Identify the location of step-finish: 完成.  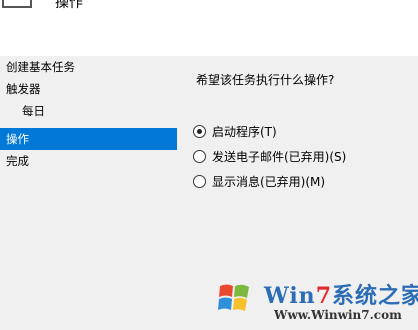
(88, 161).